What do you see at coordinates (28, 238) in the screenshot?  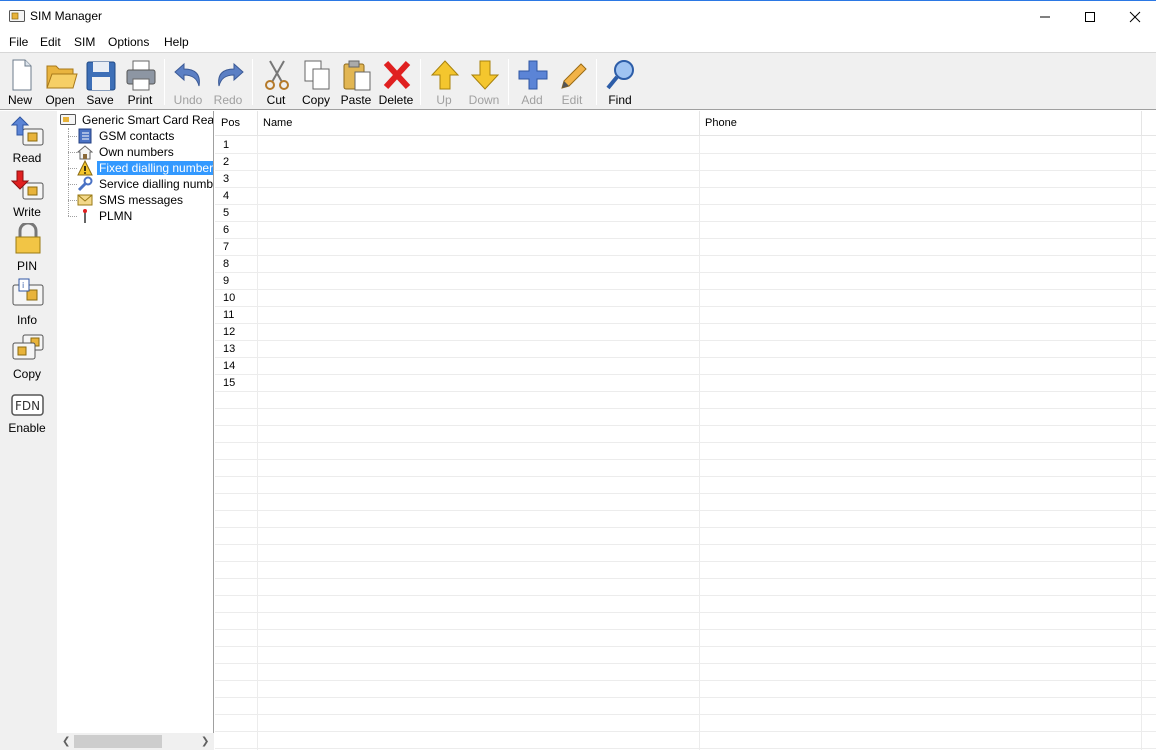 I see `padlock-icon` at bounding box center [28, 238].